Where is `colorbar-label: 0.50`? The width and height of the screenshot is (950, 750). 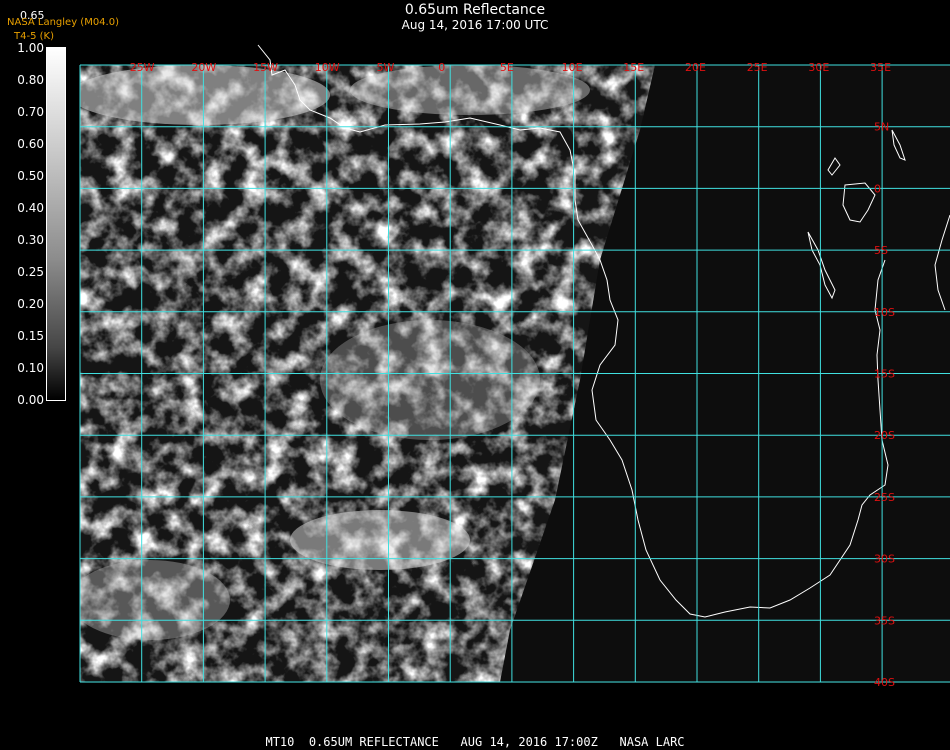 colorbar-label: 0.50 is located at coordinates (30, 176).